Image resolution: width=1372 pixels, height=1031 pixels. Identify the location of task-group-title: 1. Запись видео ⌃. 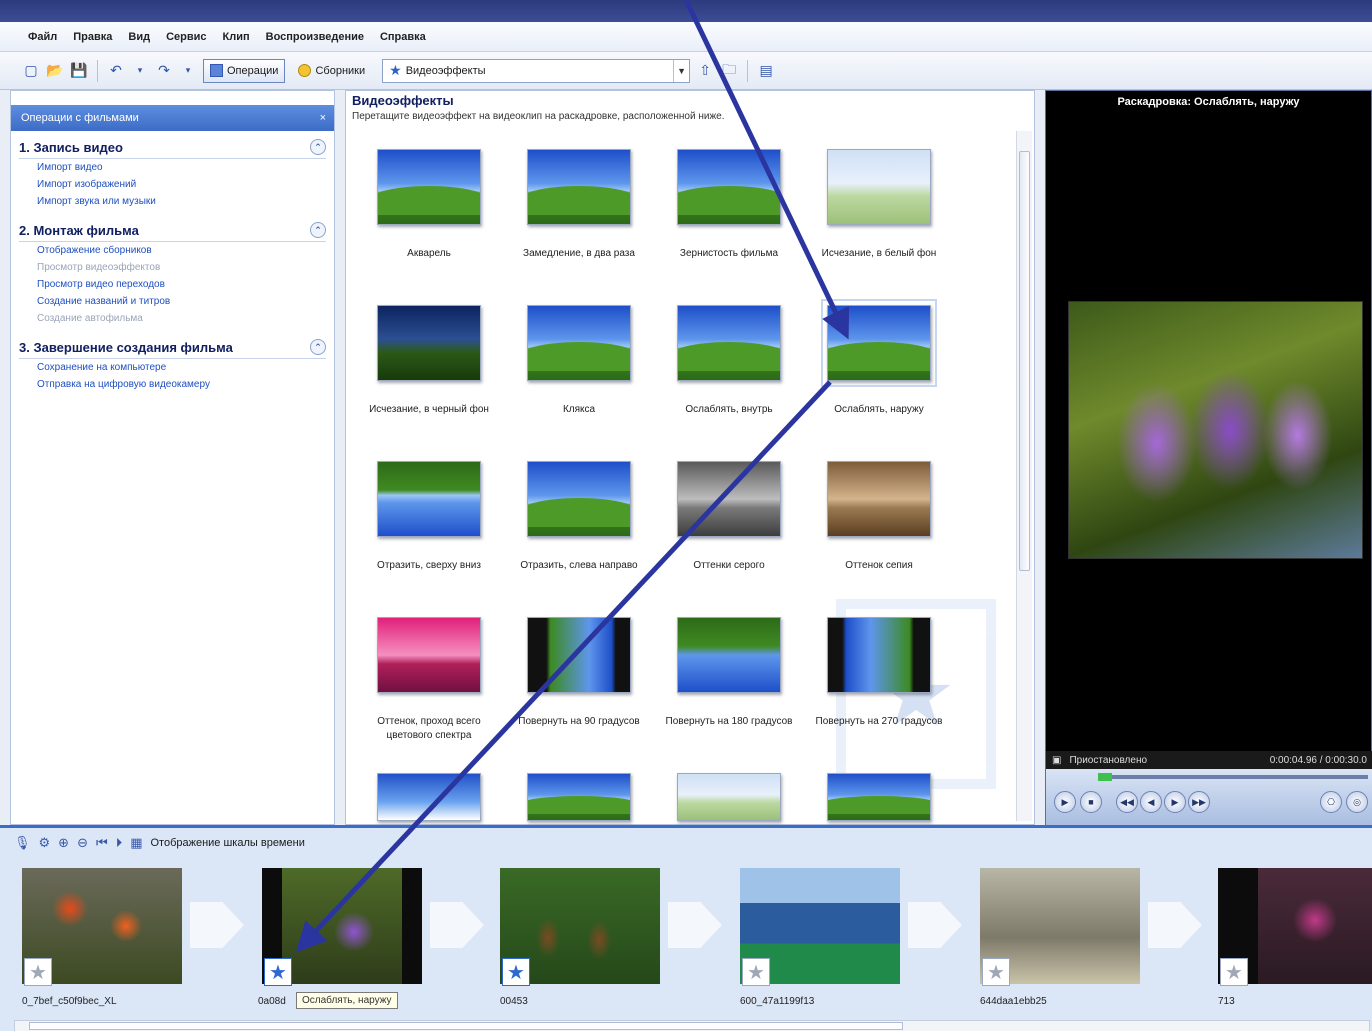
(172, 149).